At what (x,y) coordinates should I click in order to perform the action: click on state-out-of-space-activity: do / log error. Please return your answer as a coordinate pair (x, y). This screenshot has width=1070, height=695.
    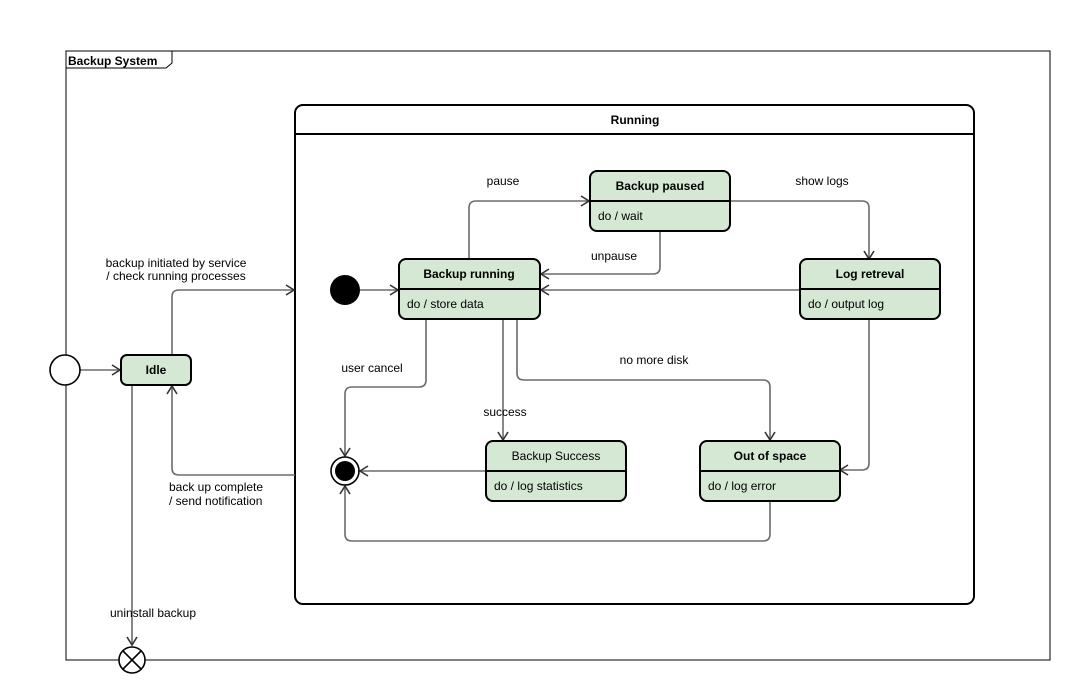
    Looking at the image, I should click on (742, 486).